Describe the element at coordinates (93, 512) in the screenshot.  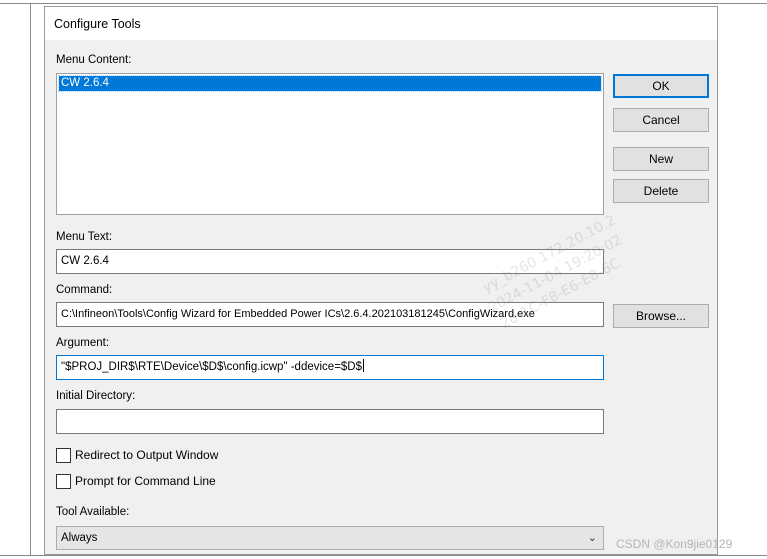
I see `tool-available-label: Tool Available:` at that location.